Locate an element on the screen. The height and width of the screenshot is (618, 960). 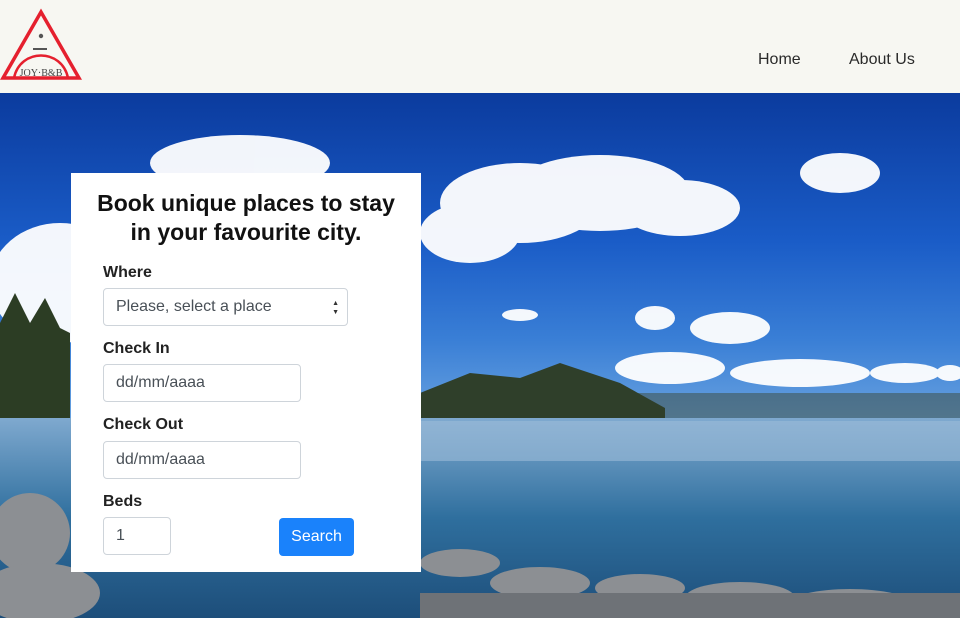
checkin-value: dd/mm/aaaa is located at coordinates (160, 382).